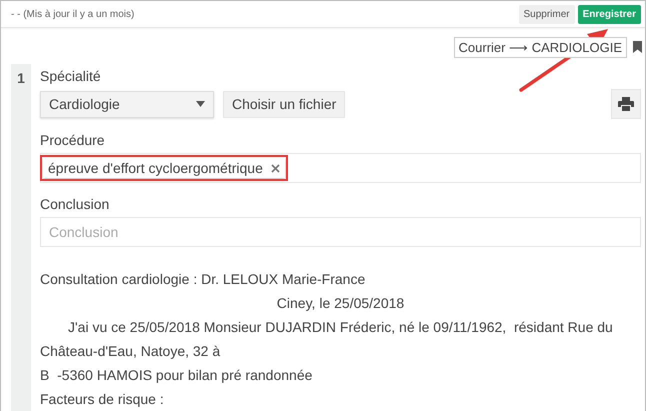 The image size is (646, 411). What do you see at coordinates (340, 232) in the screenshot?
I see `conclusion-field: Conclusion` at bounding box center [340, 232].